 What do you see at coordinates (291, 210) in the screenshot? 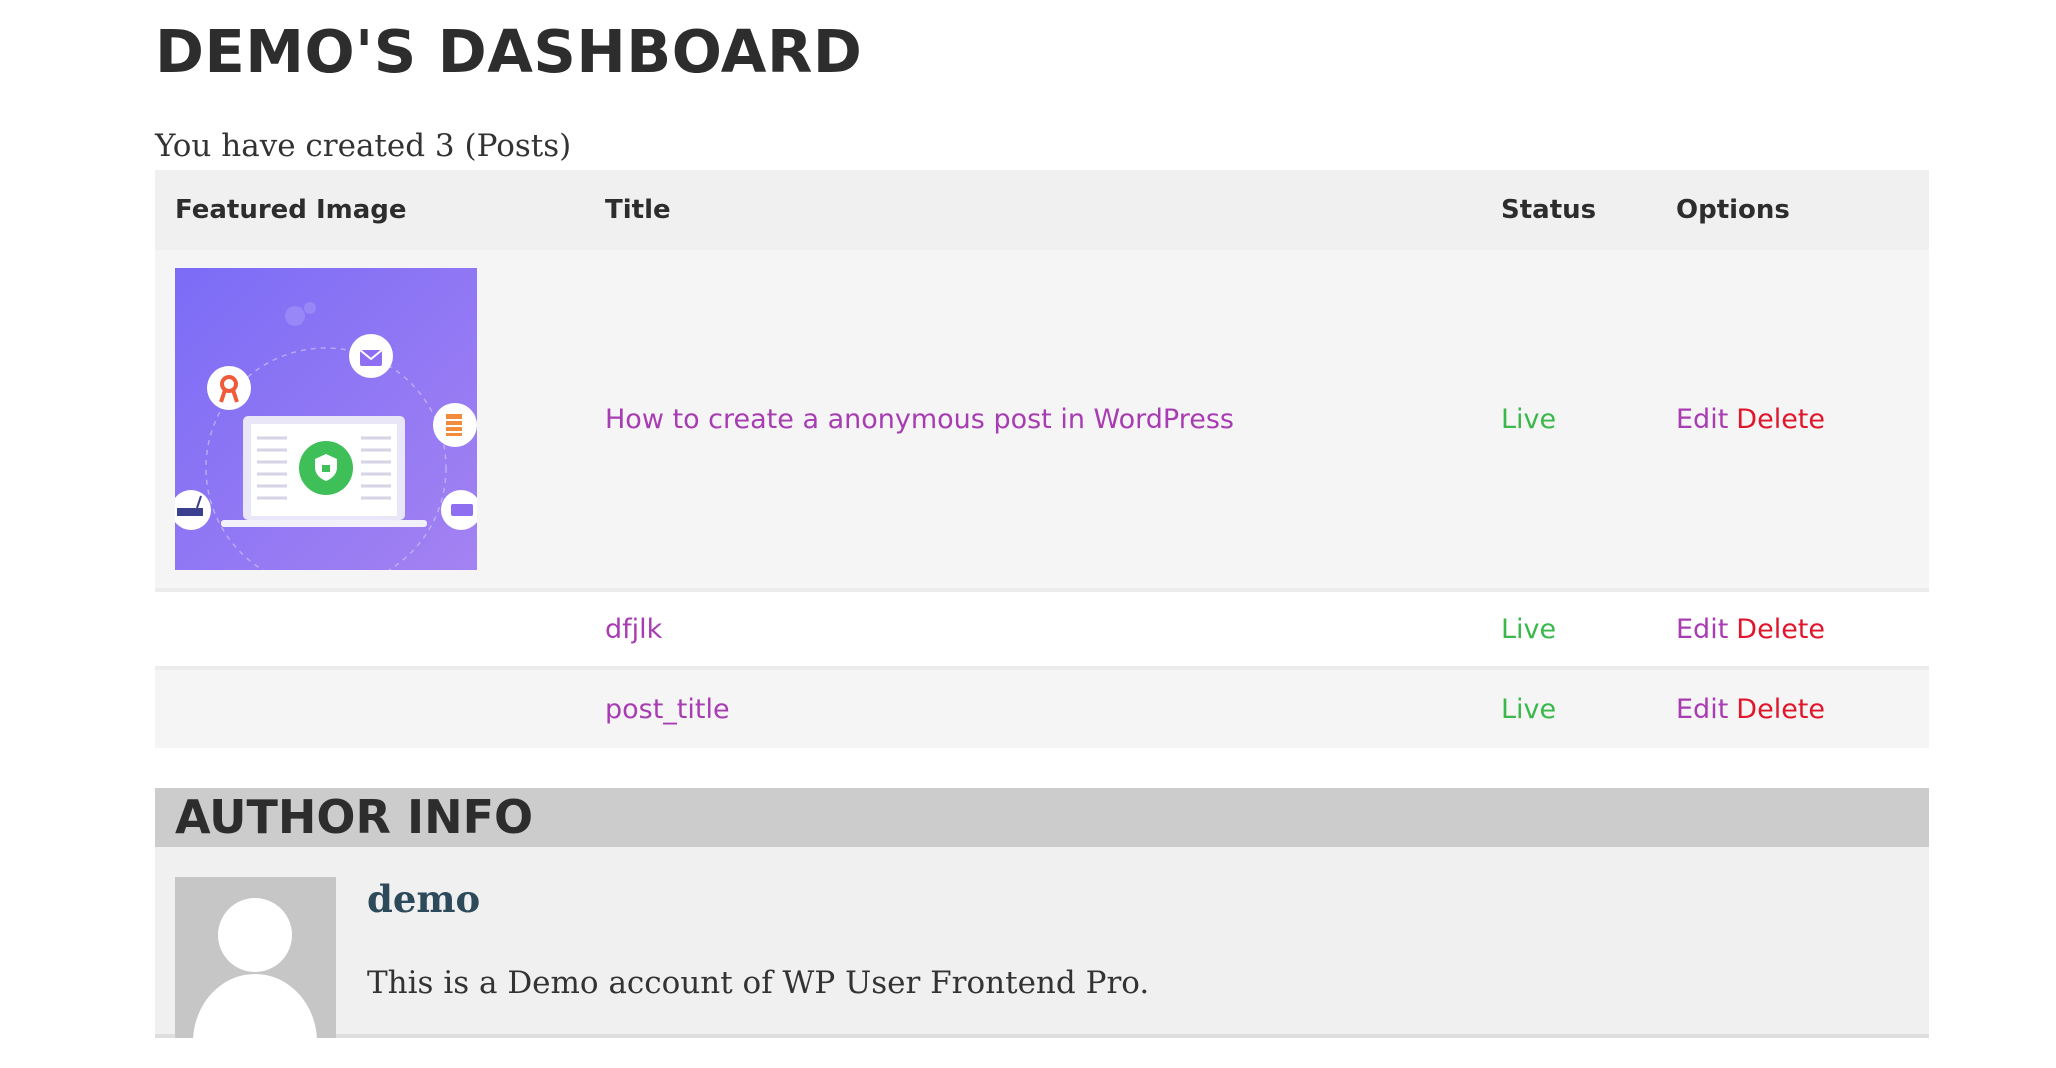
I see `header-featured-image: Featured Image` at bounding box center [291, 210].